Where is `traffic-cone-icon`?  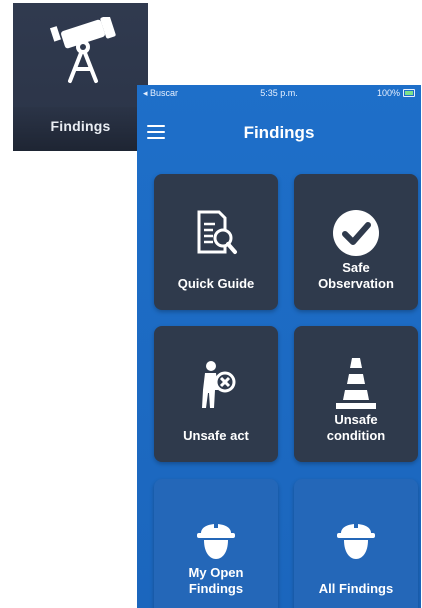
traffic-cone-icon is located at coordinates (356, 383).